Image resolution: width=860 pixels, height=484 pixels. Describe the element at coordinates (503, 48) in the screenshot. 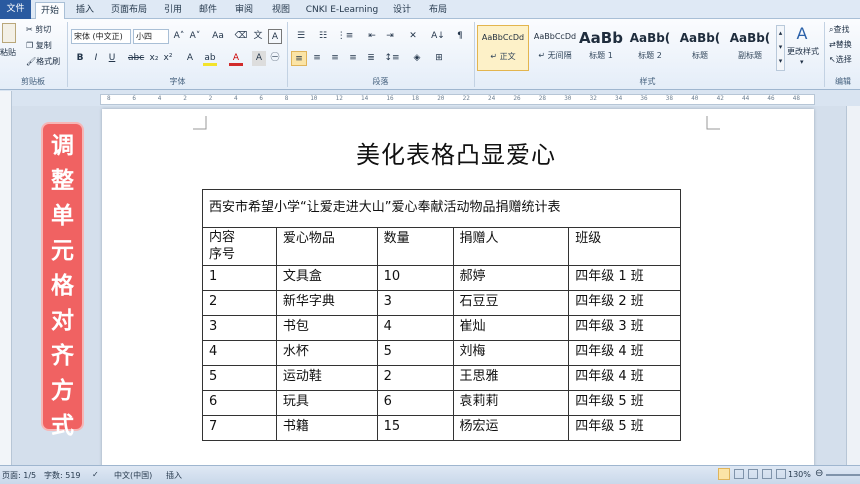

I see `style-normal: AaBbCcDd ↵ 正文` at that location.